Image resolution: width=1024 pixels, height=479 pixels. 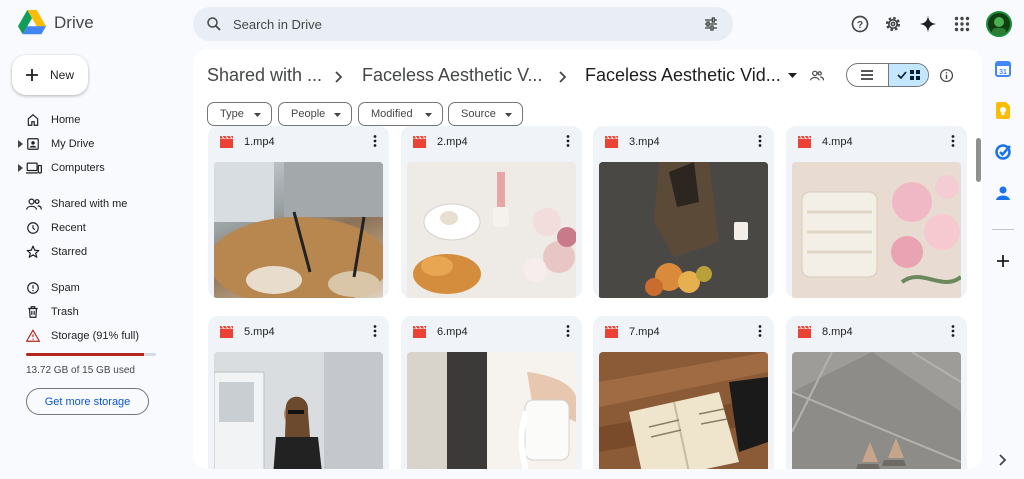 What do you see at coordinates (1003, 261) in the screenshot?
I see `add-icon` at bounding box center [1003, 261].